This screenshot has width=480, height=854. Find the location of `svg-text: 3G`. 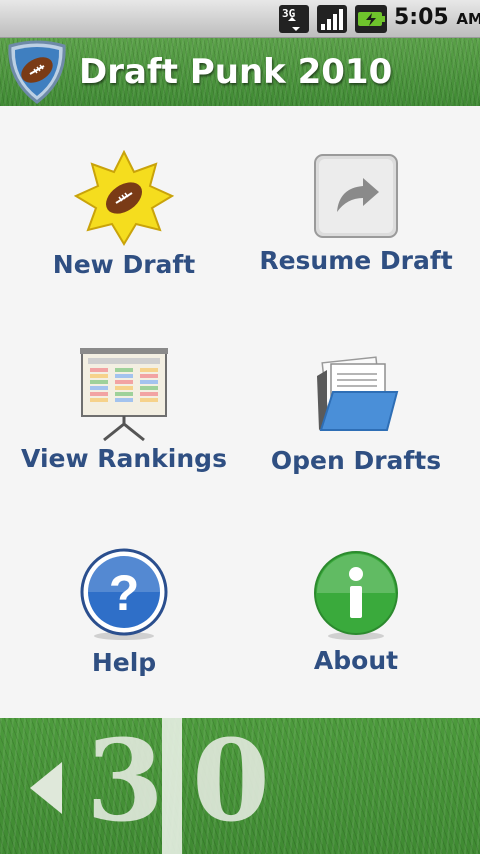

svg-text: 3G is located at coordinates (289, 13).